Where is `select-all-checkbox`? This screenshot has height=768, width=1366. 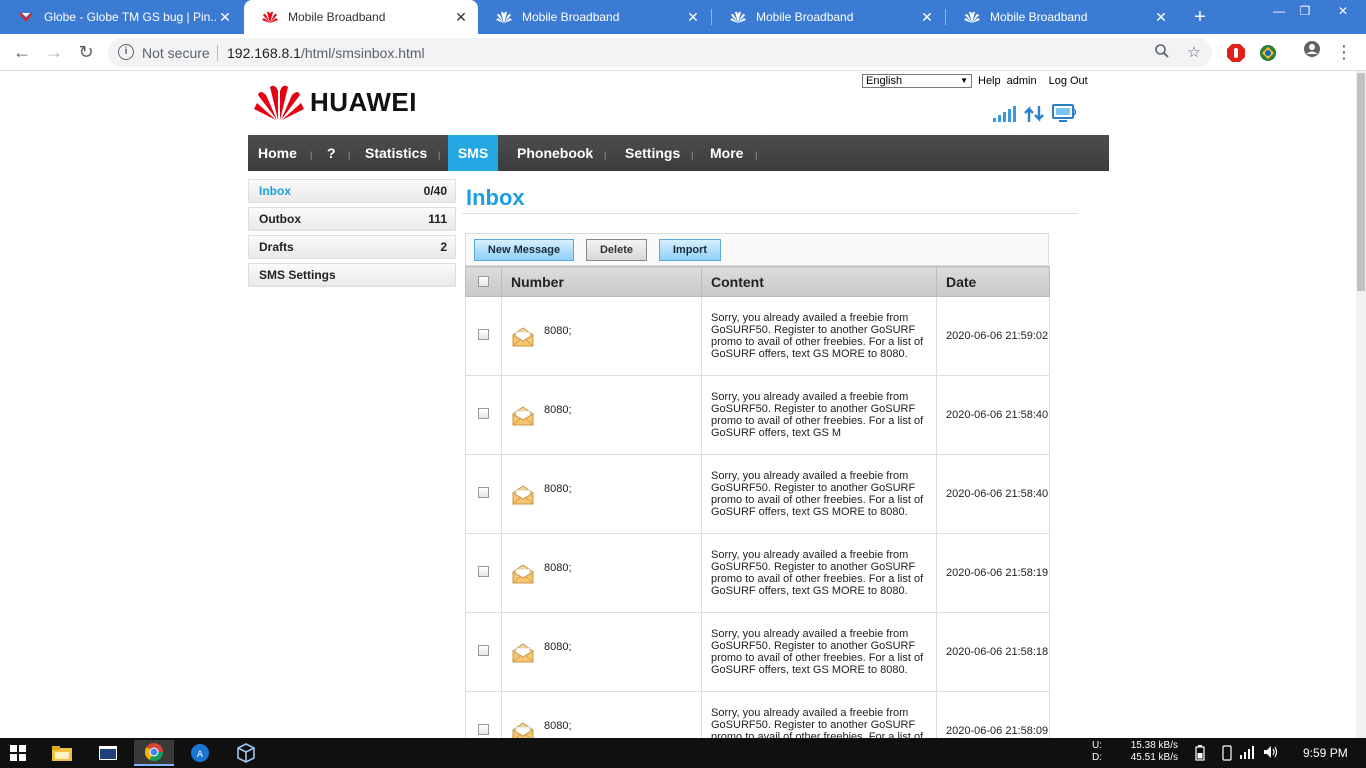
select-all-checkbox is located at coordinates (483, 281).